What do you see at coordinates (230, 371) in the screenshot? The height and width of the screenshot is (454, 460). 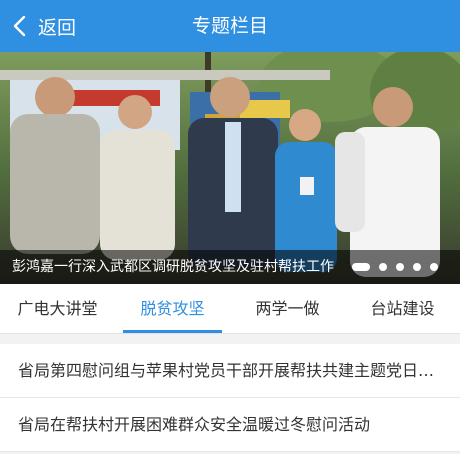 I see `list-item: 省局第四慰问组与苹果村党员干部开展帮扶共建主题党日活动` at bounding box center [230, 371].